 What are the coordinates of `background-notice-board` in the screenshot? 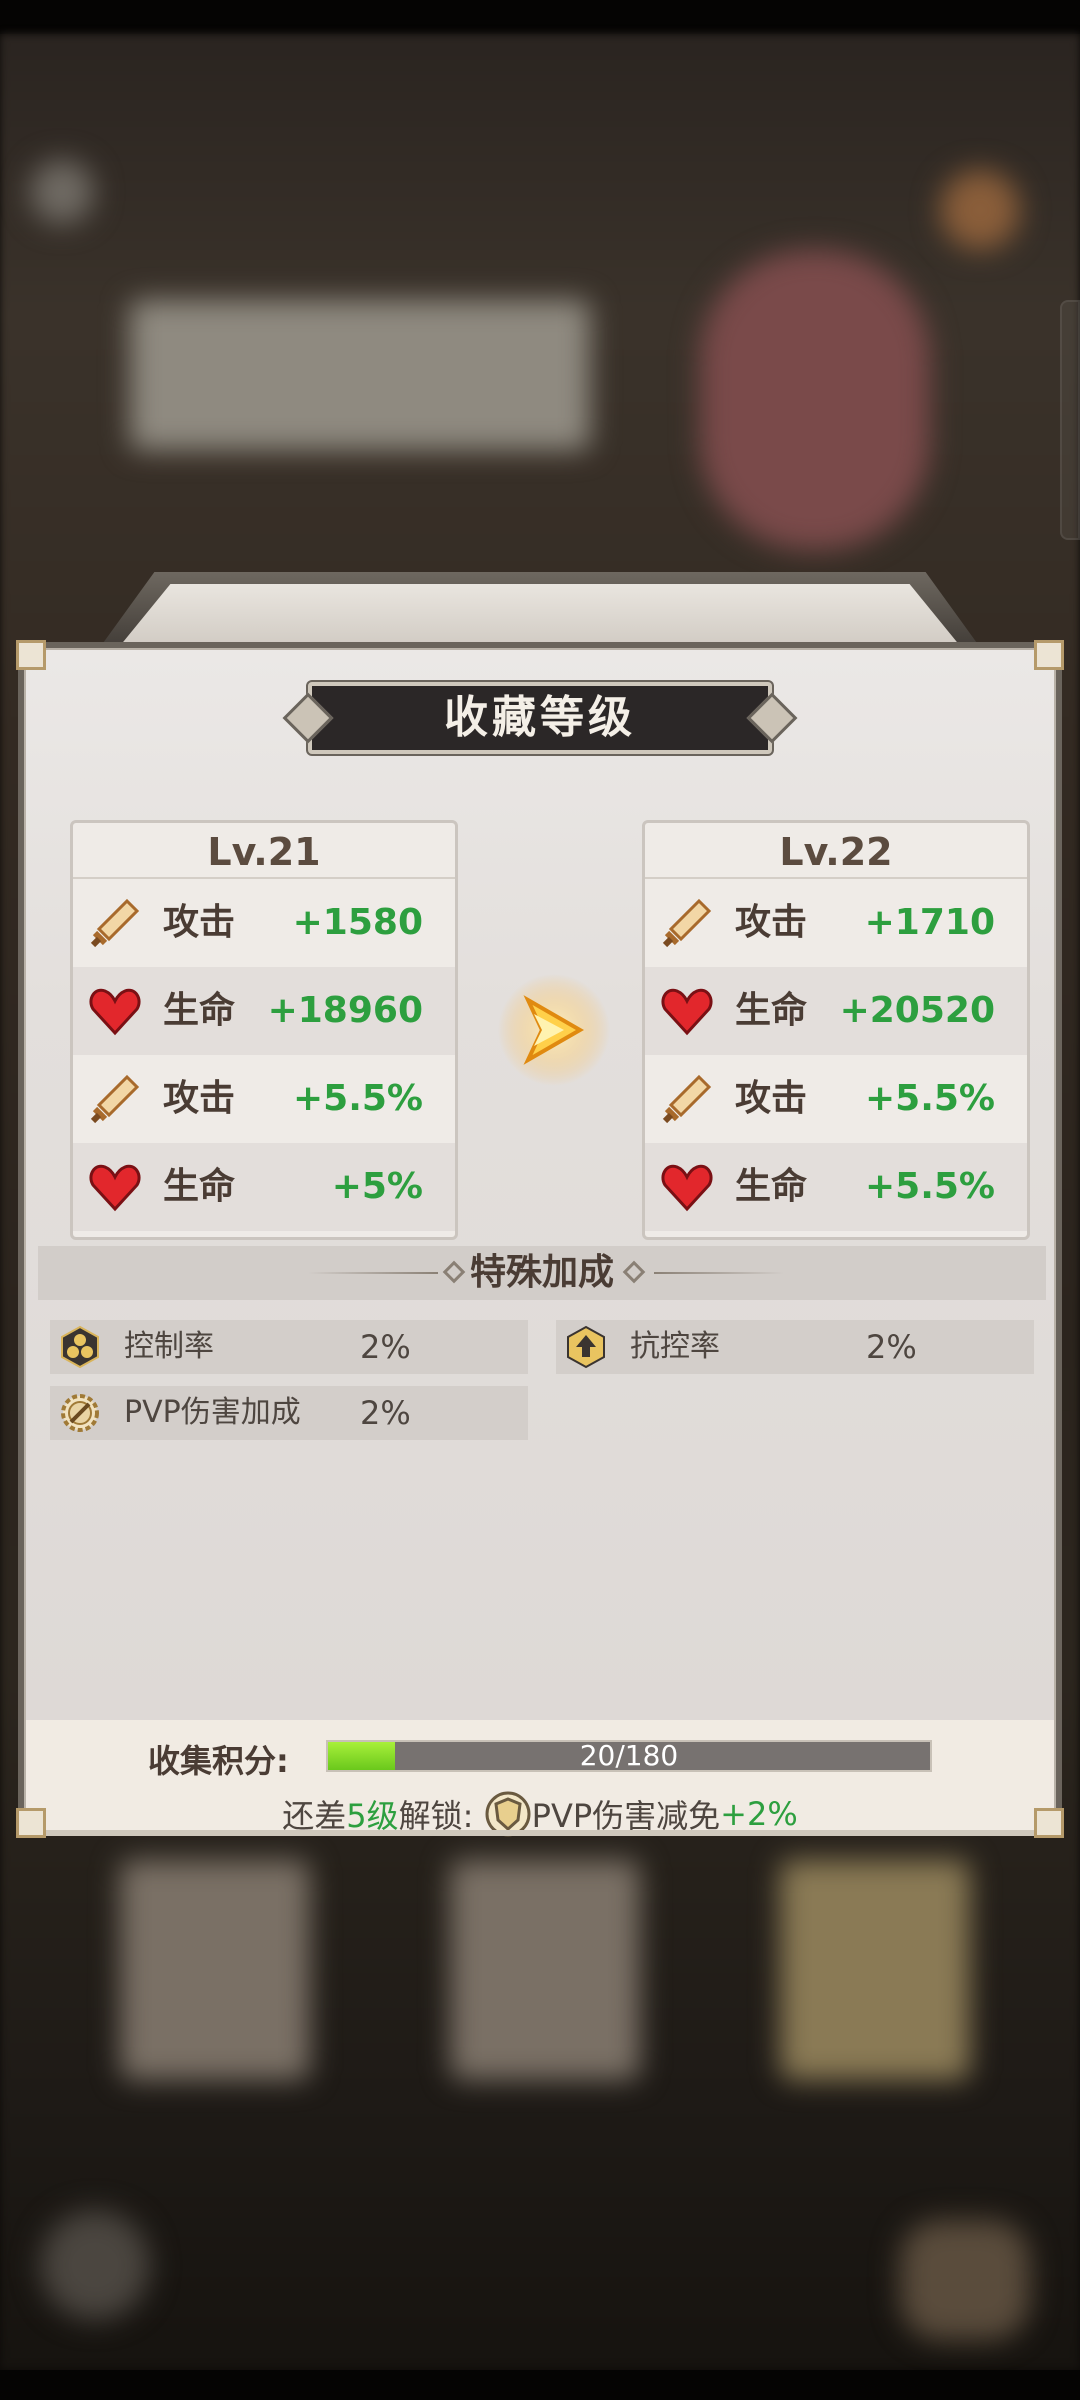 It's located at (360, 375).